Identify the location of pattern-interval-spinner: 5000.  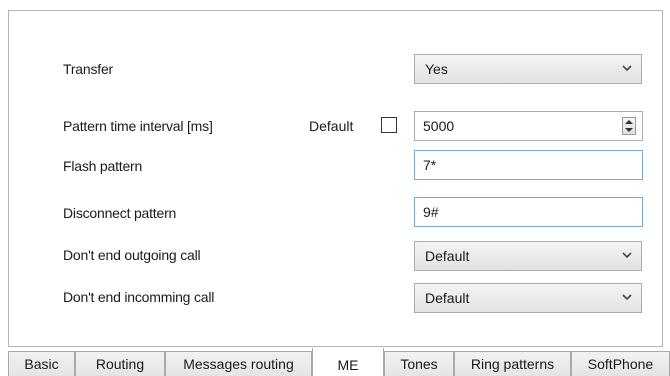
(528, 126).